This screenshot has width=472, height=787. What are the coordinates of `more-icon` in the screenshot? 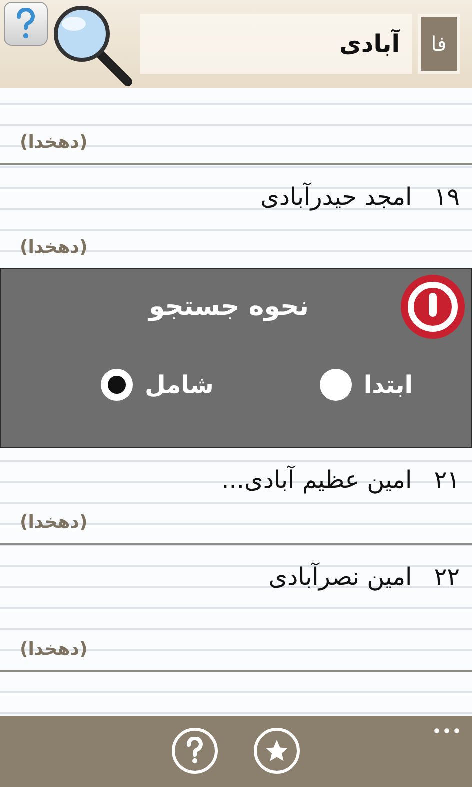 It's located at (447, 731).